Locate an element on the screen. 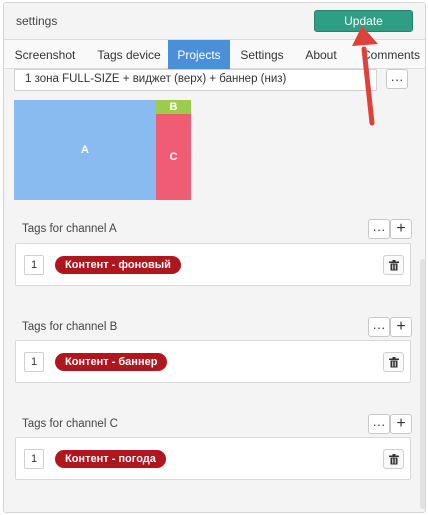 The width and height of the screenshot is (428, 515). channel-b-more-button: ··· is located at coordinates (379, 327).